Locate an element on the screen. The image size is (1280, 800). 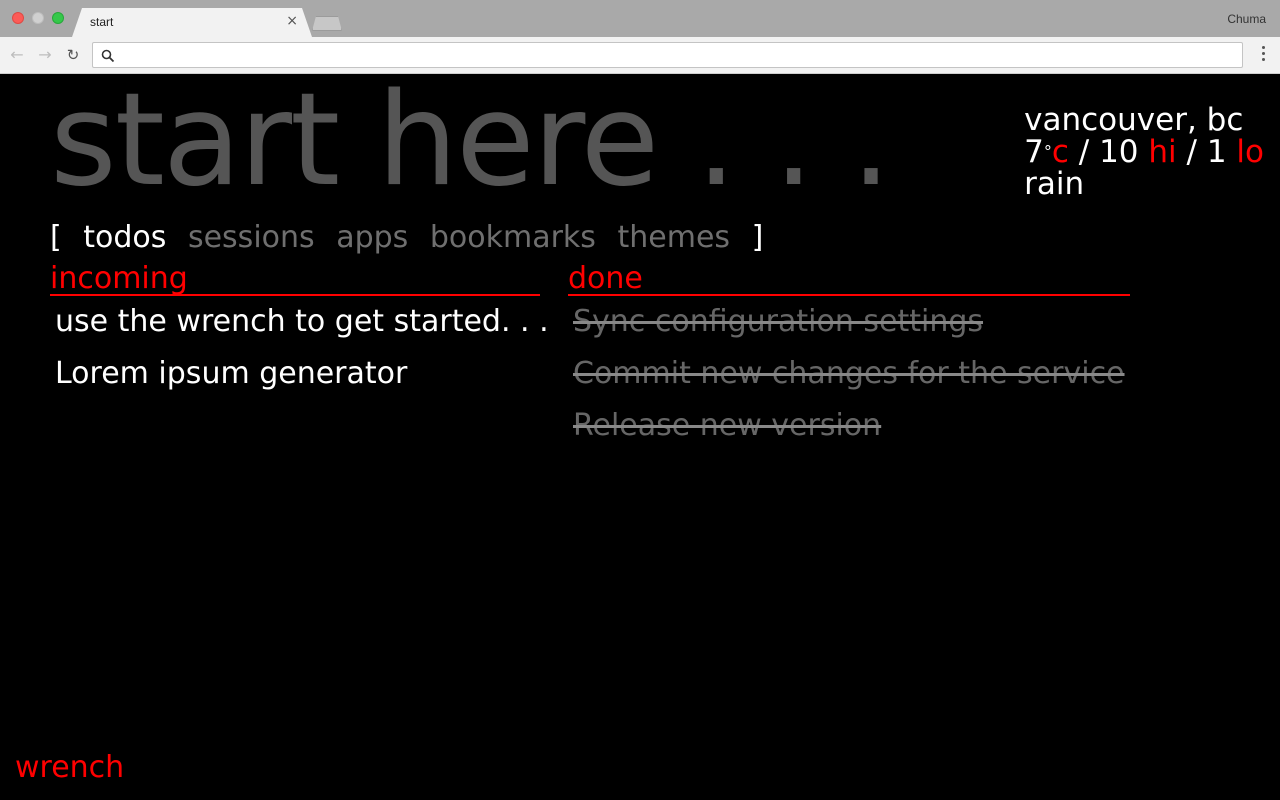
reload-icon: ↻ is located at coordinates (73, 55).